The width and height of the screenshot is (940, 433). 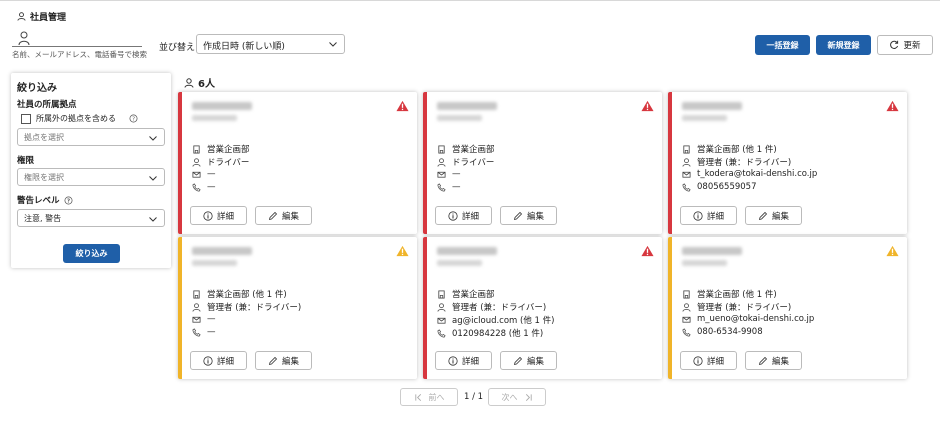 What do you see at coordinates (48, 18) in the screenshot?
I see `page-title-text: 社員管理` at bounding box center [48, 18].